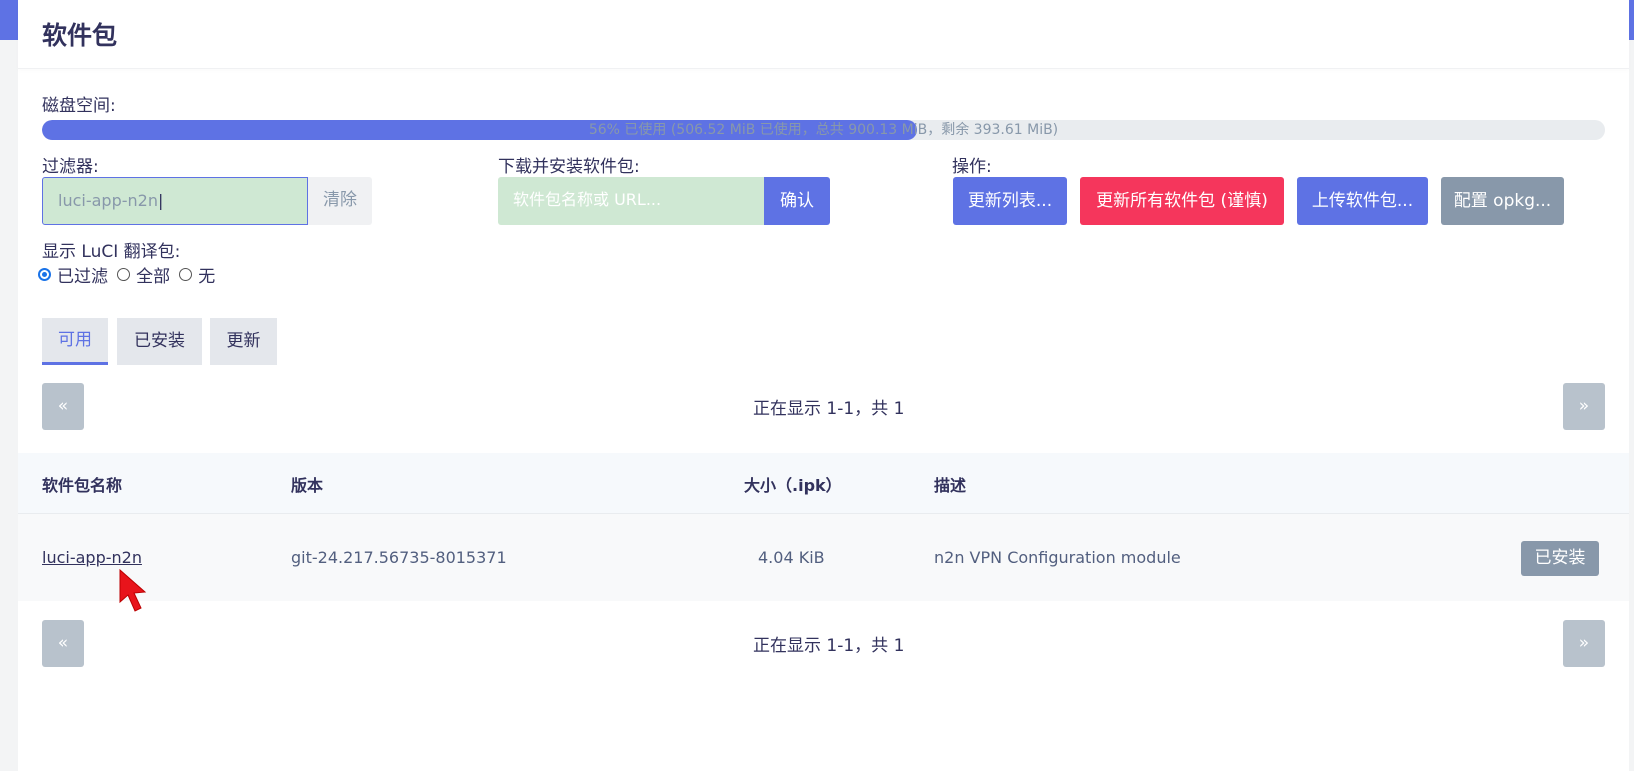  I want to click on pager-next-button-bottom: », so click(1584, 643).